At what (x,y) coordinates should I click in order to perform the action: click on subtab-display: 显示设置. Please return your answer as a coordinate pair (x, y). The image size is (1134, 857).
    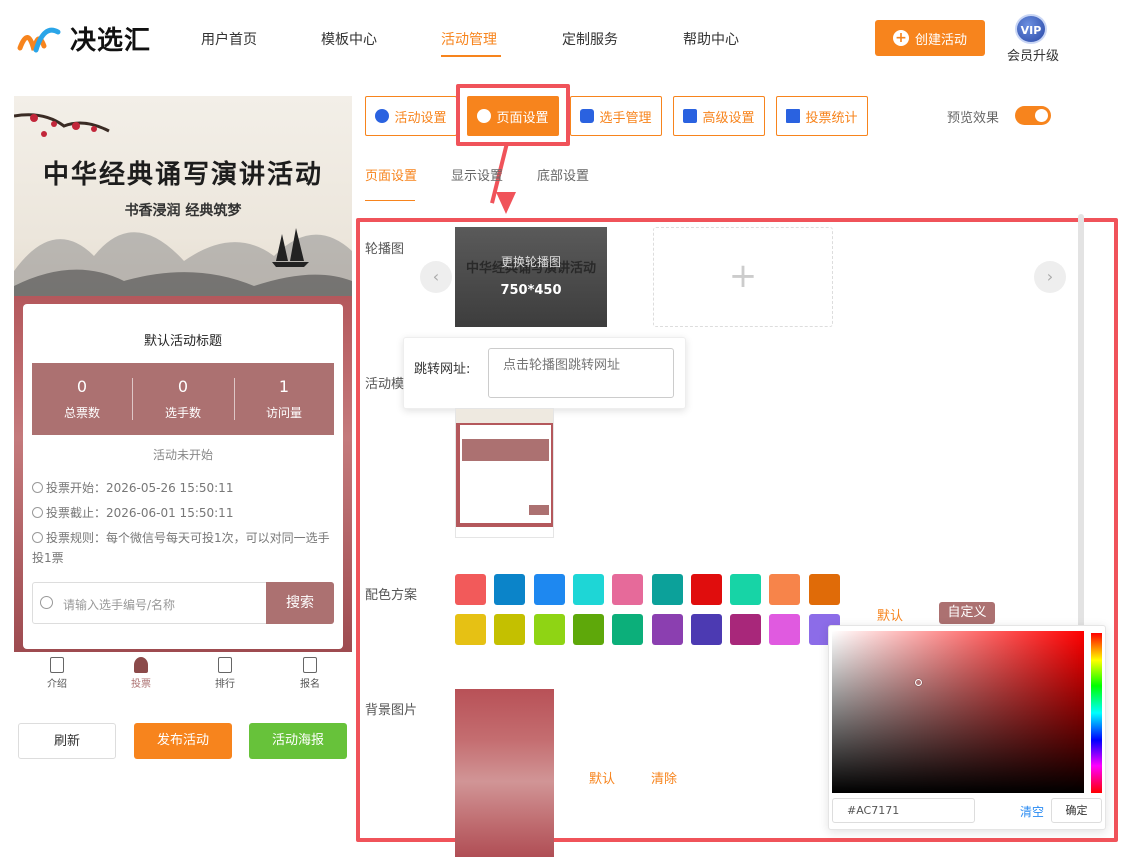
    Looking at the image, I should click on (477, 174).